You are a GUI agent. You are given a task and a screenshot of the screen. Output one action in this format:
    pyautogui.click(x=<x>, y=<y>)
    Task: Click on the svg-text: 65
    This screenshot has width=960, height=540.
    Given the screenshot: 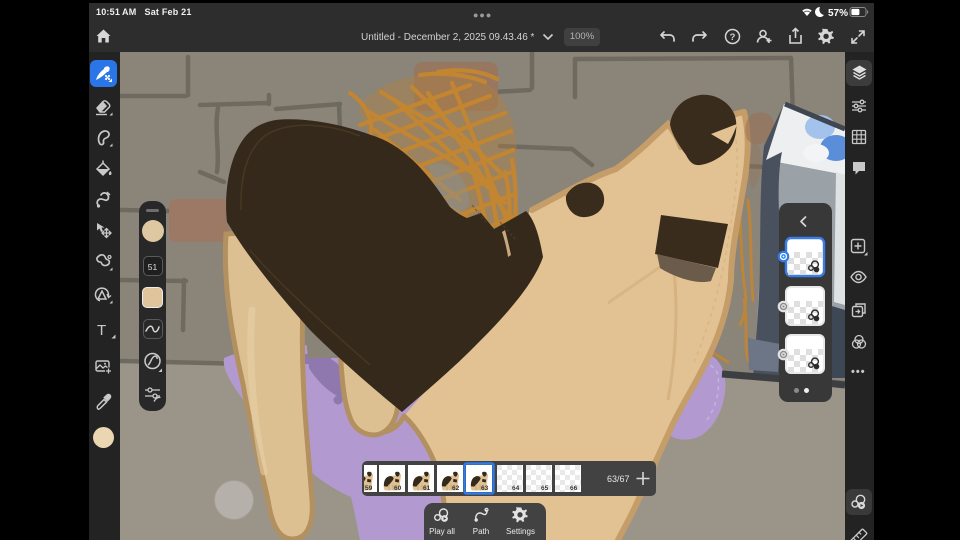 What is the action you would take?
    pyautogui.click(x=545, y=488)
    